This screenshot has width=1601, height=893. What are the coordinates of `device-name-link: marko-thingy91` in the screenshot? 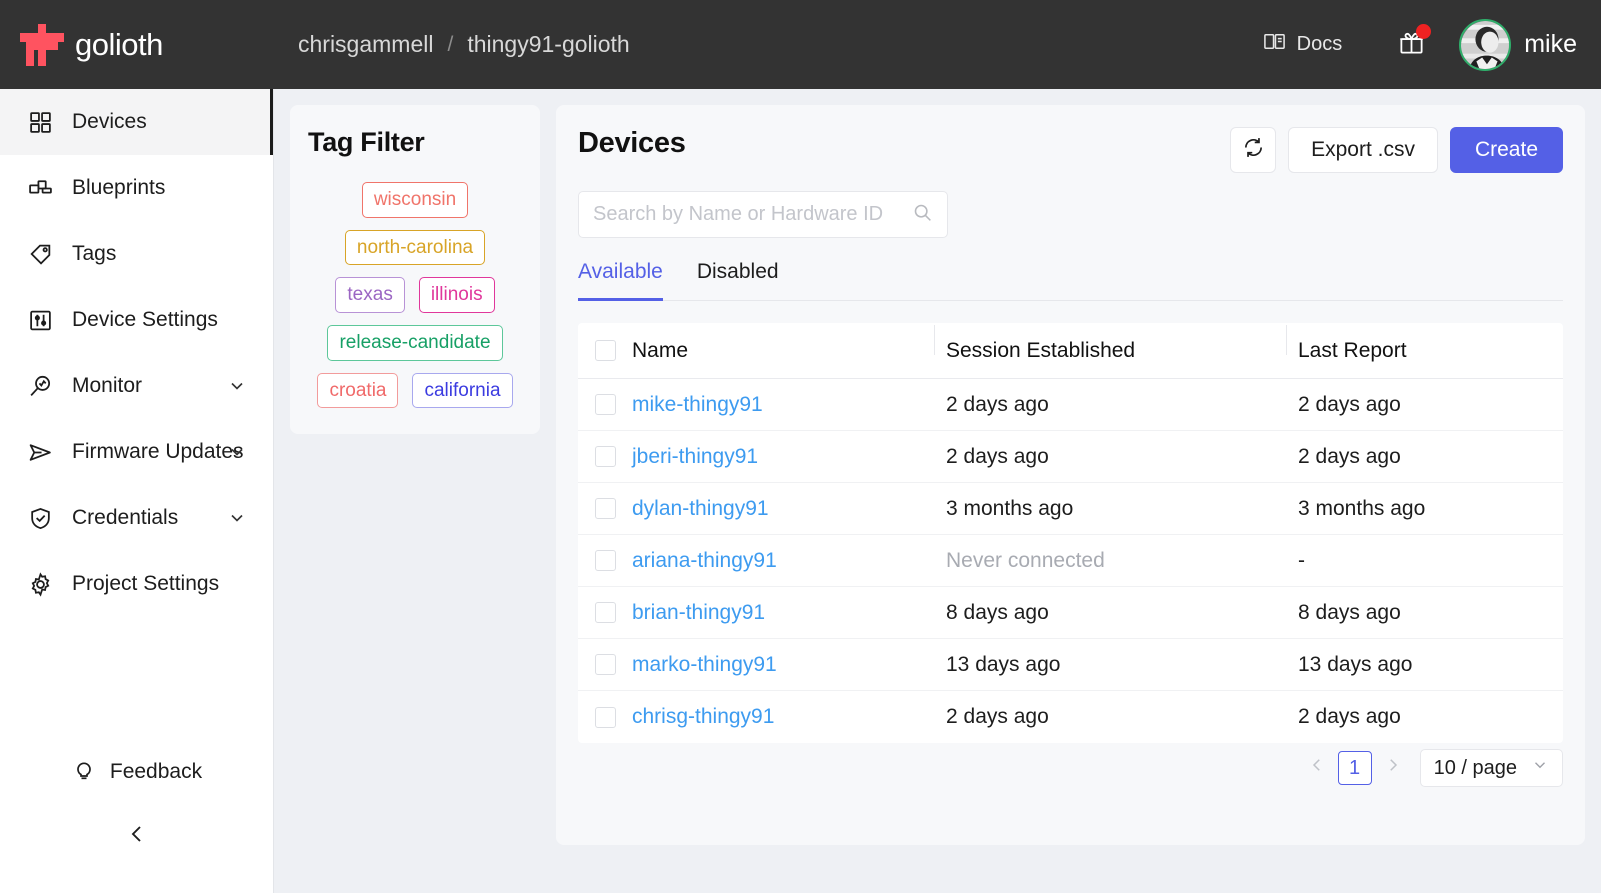 It's located at (783, 665).